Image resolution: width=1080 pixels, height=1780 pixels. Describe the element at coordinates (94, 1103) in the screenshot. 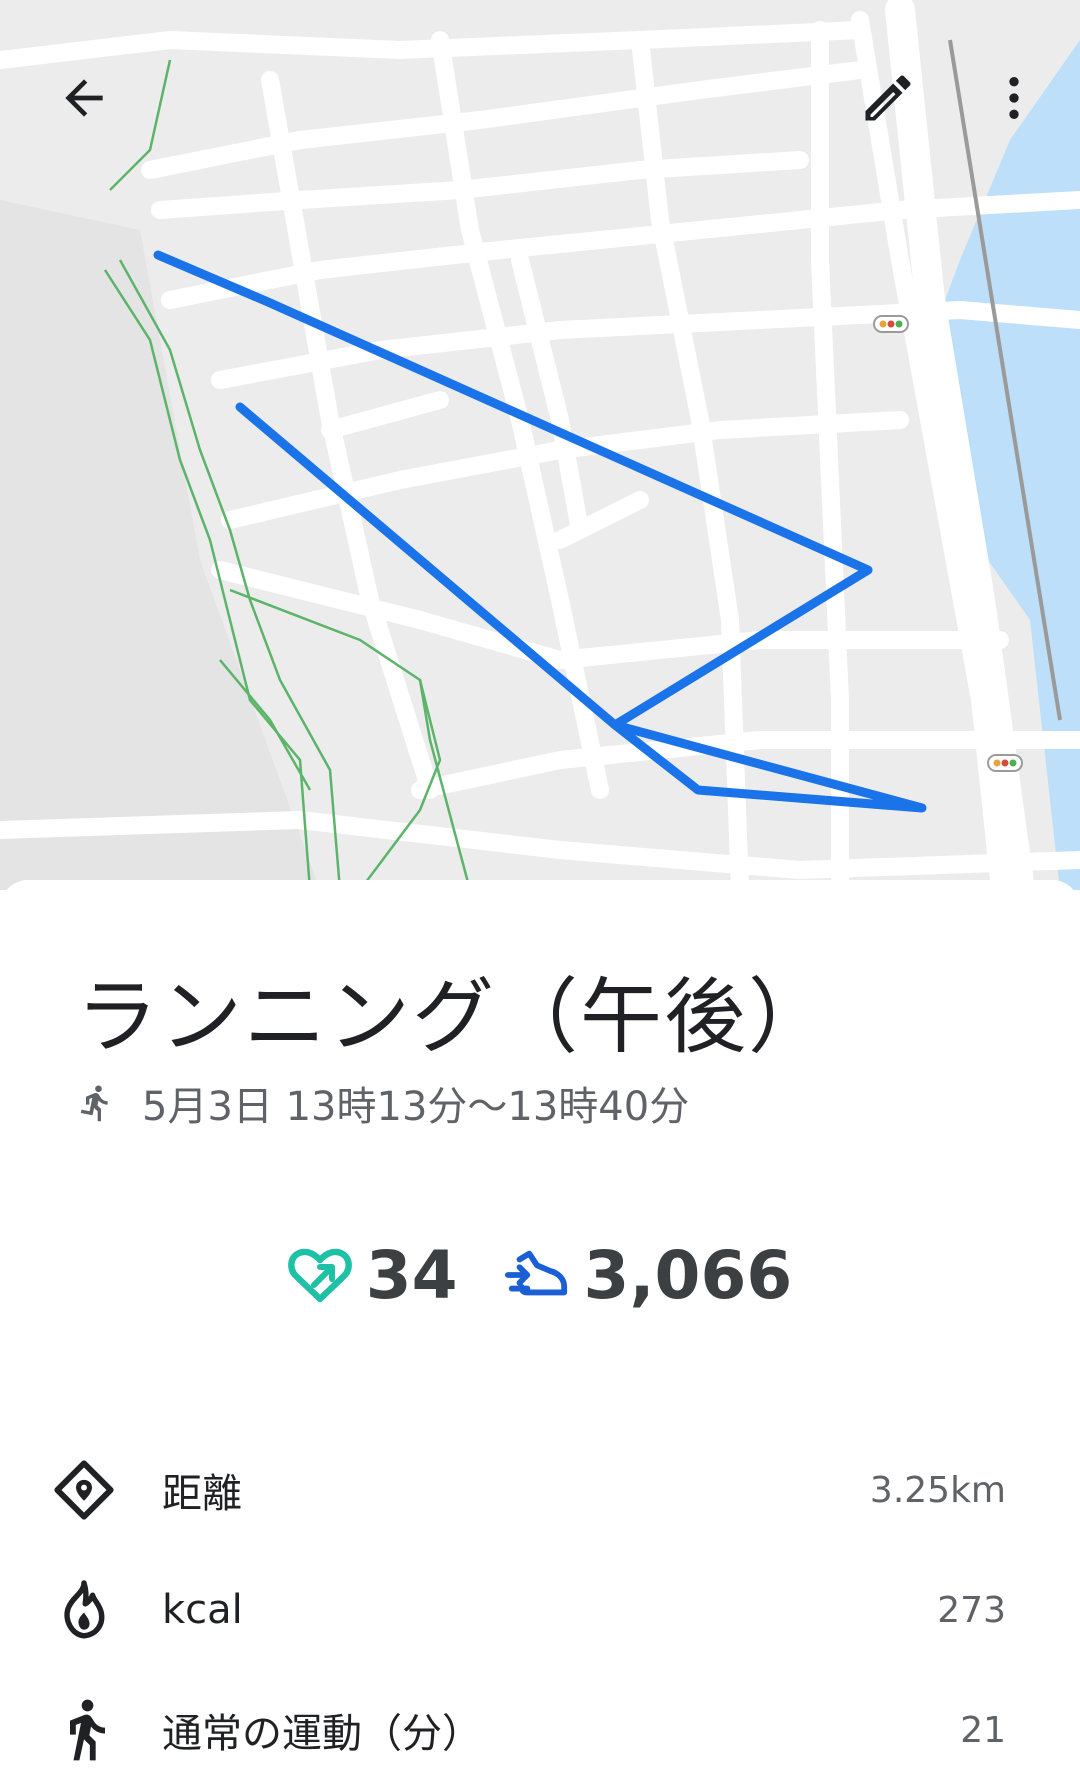

I see `running-icon` at that location.